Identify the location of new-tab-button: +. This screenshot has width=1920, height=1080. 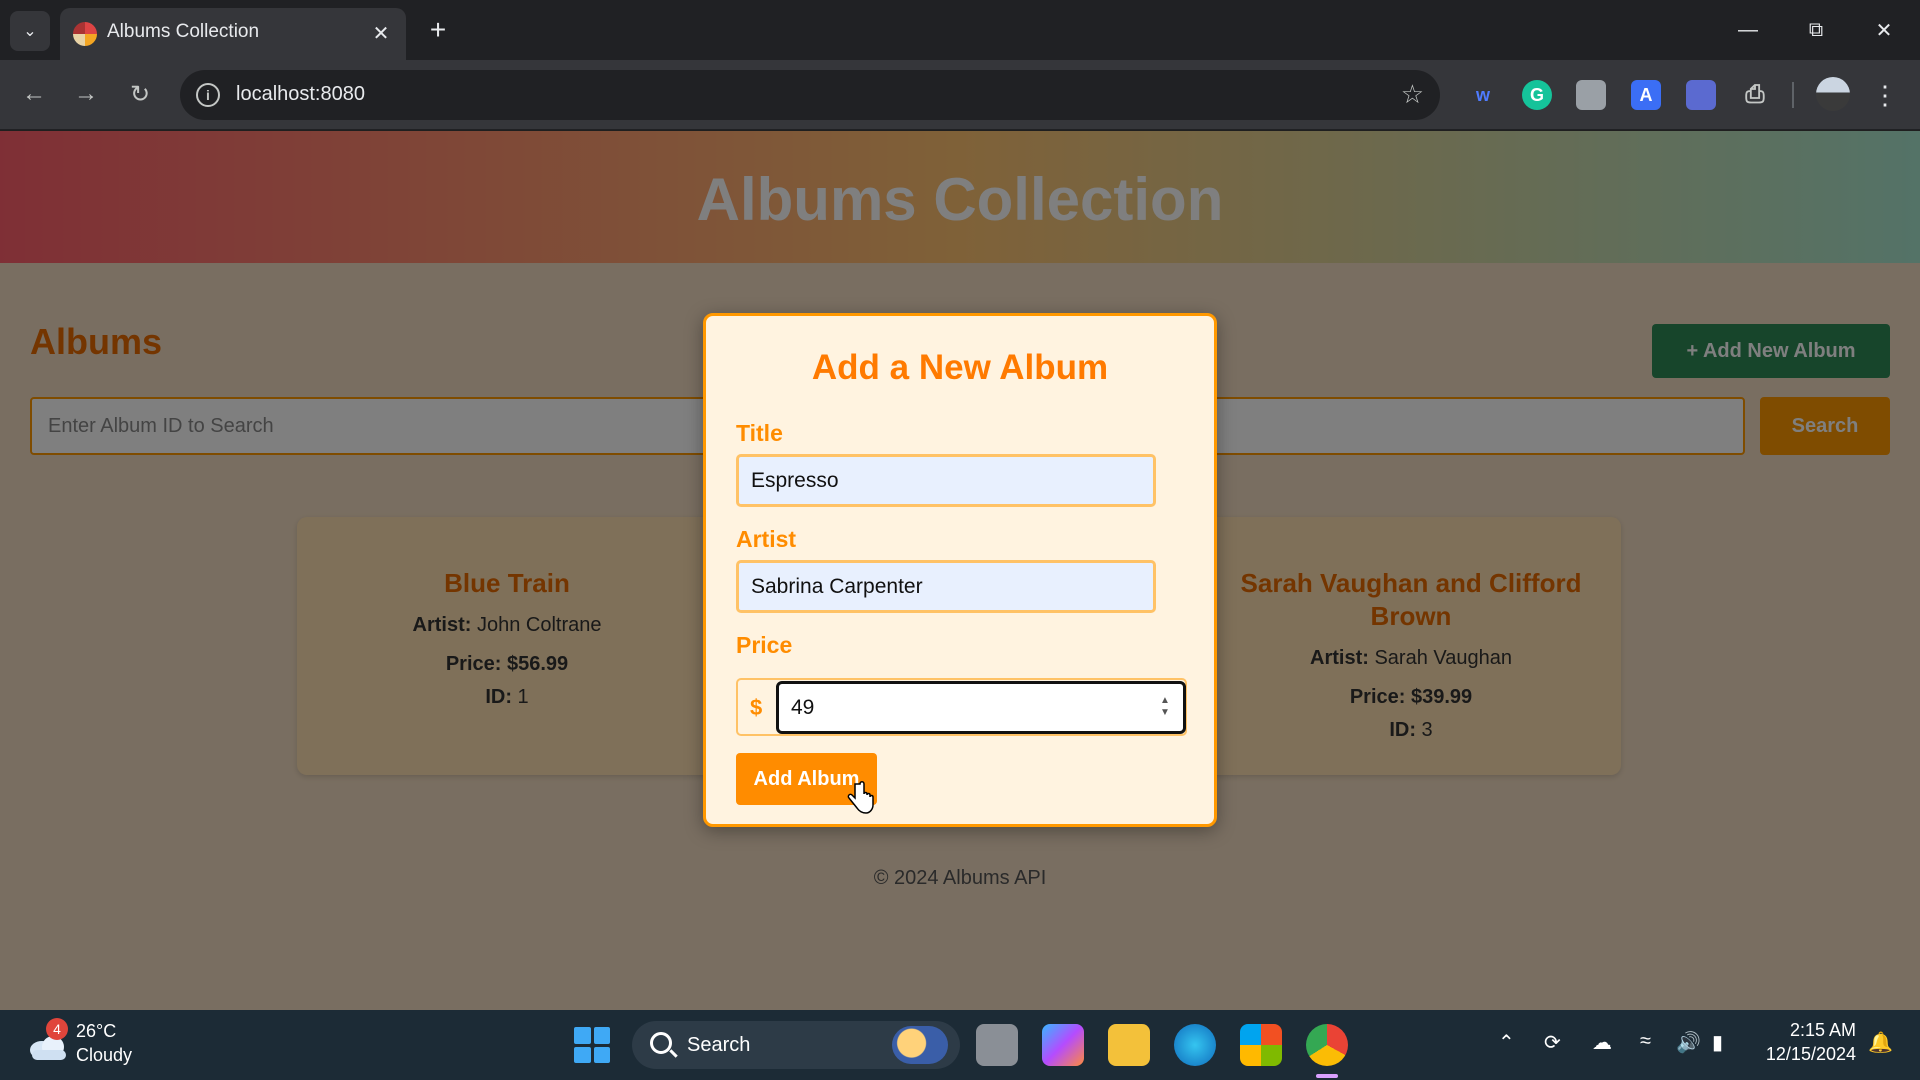
(438, 30).